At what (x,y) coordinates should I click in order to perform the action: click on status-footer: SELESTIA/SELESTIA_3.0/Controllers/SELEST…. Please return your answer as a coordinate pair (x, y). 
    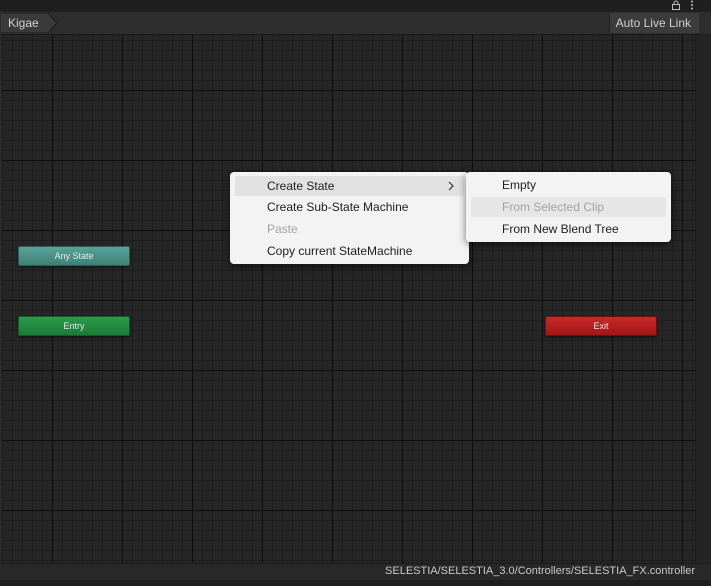
    Looking at the image, I should click on (355, 572).